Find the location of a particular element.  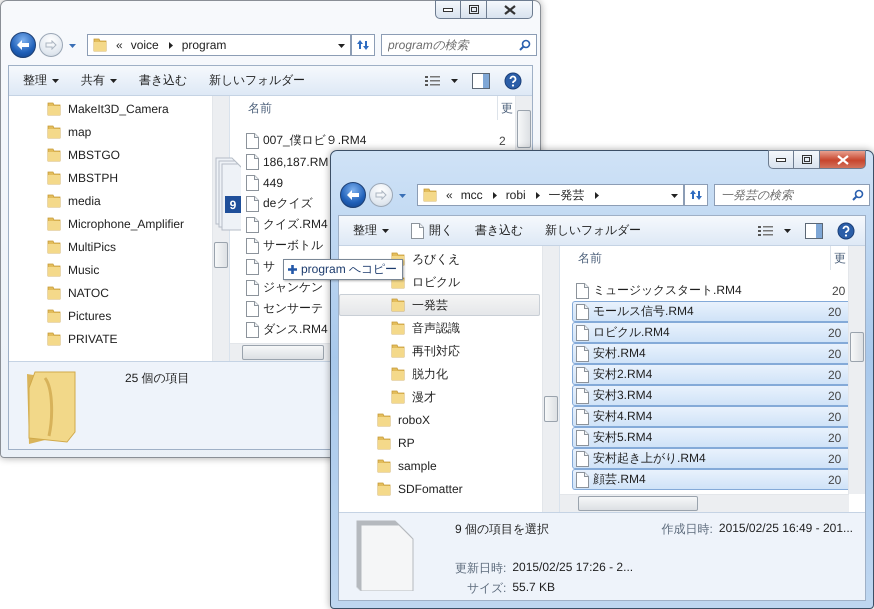

menu-button: 共有 is located at coordinates (99, 80).